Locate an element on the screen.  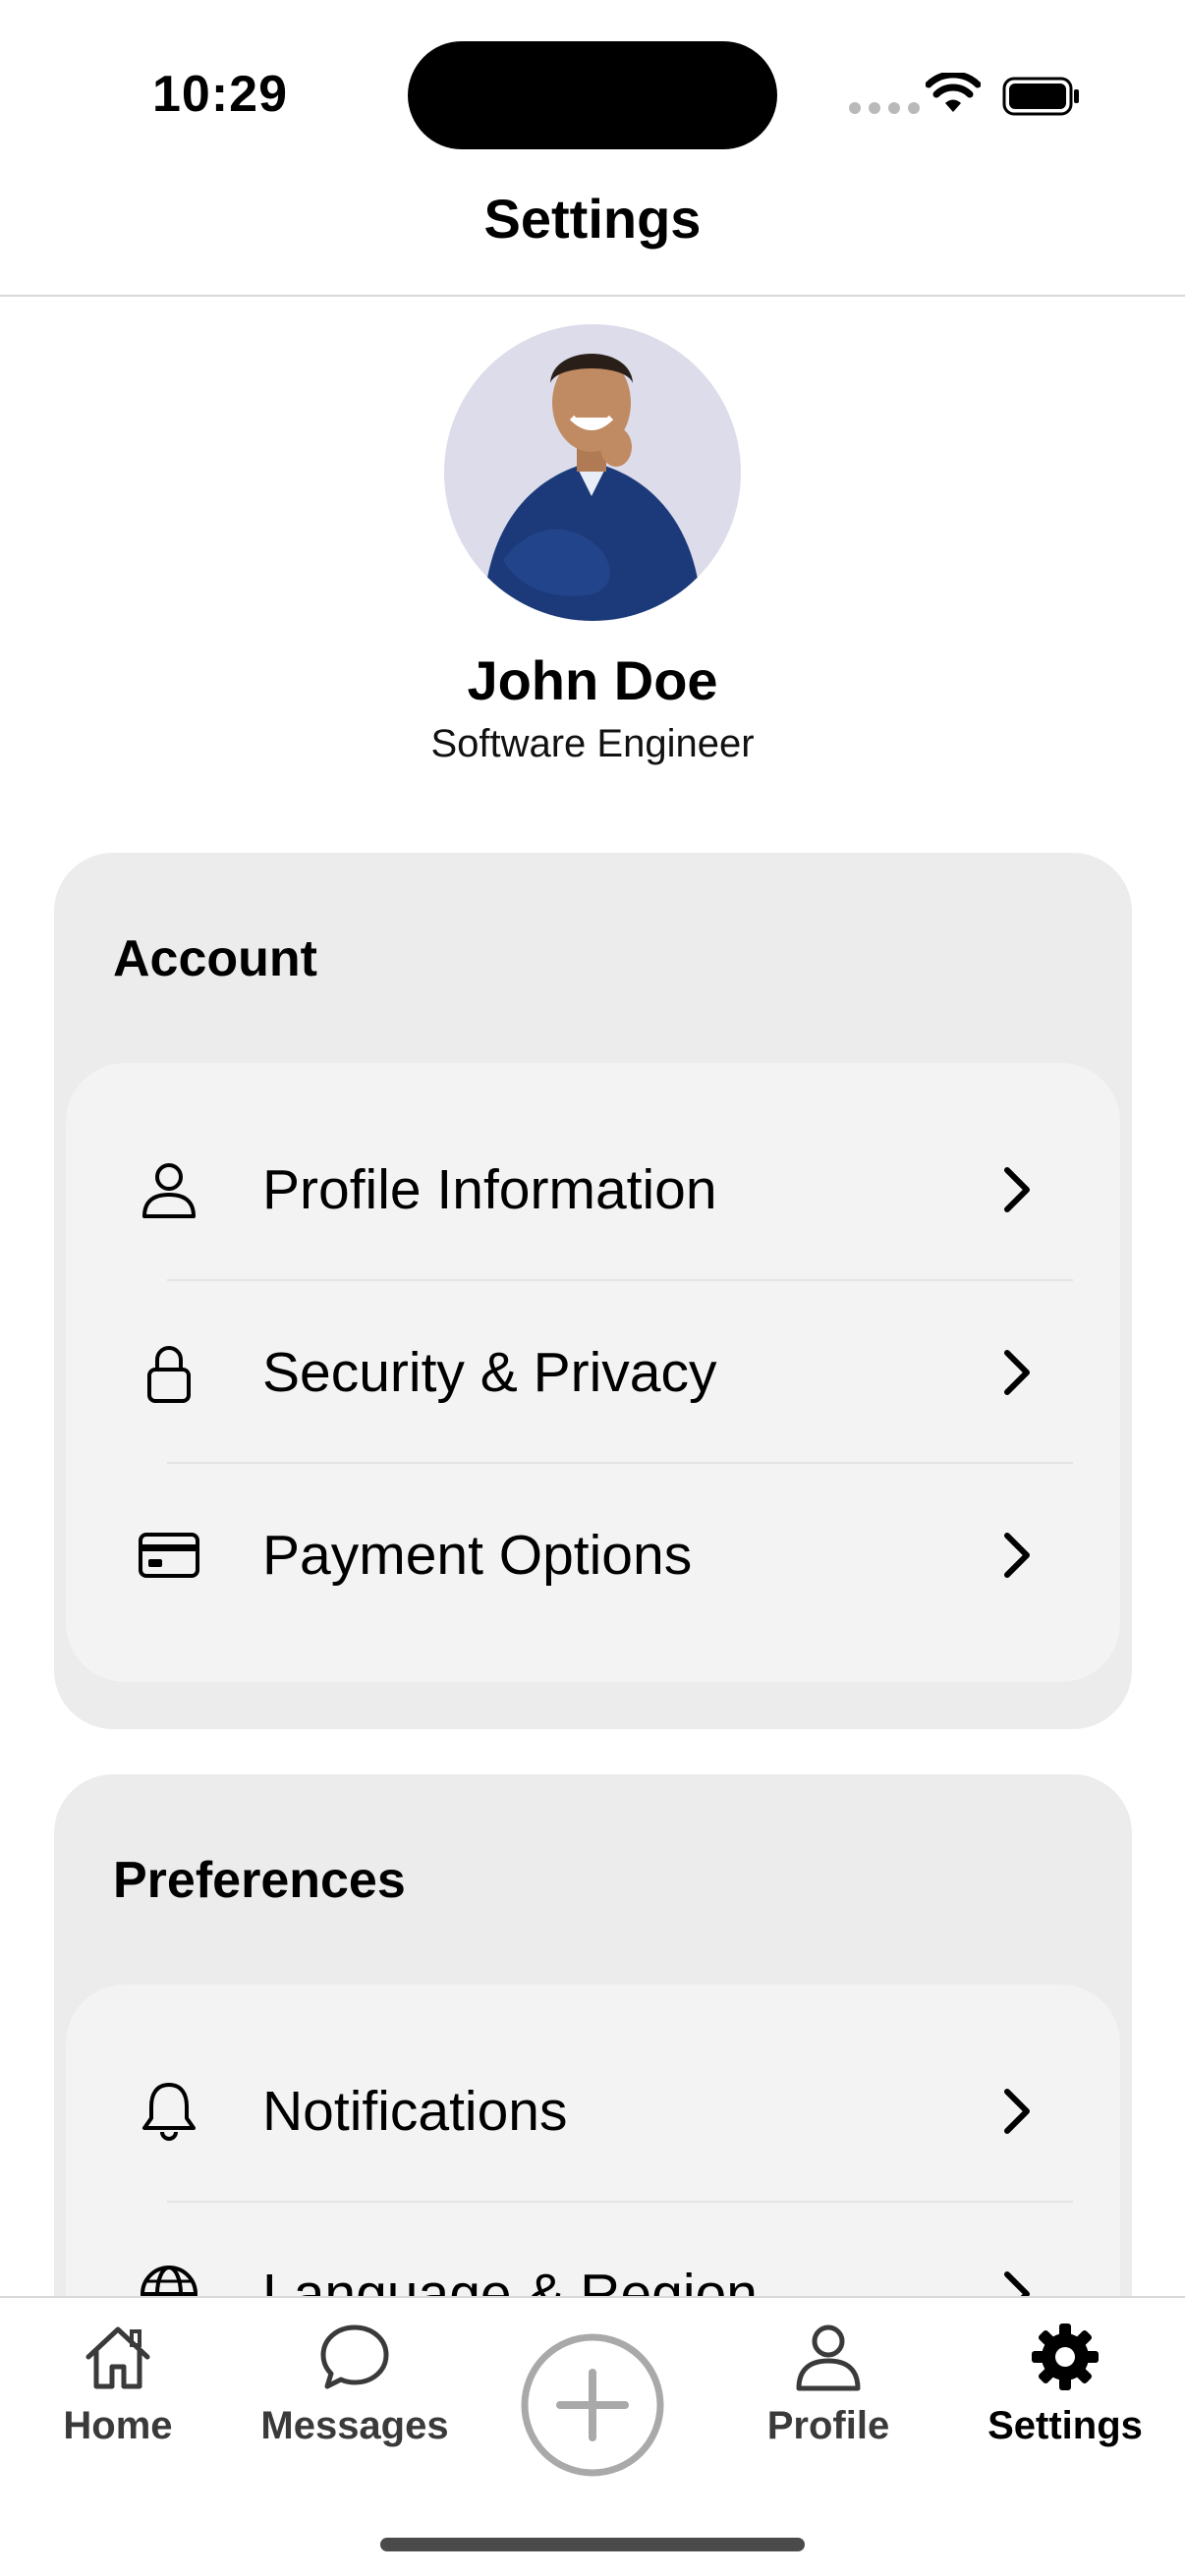
page-title: Settings is located at coordinates (592, 219).